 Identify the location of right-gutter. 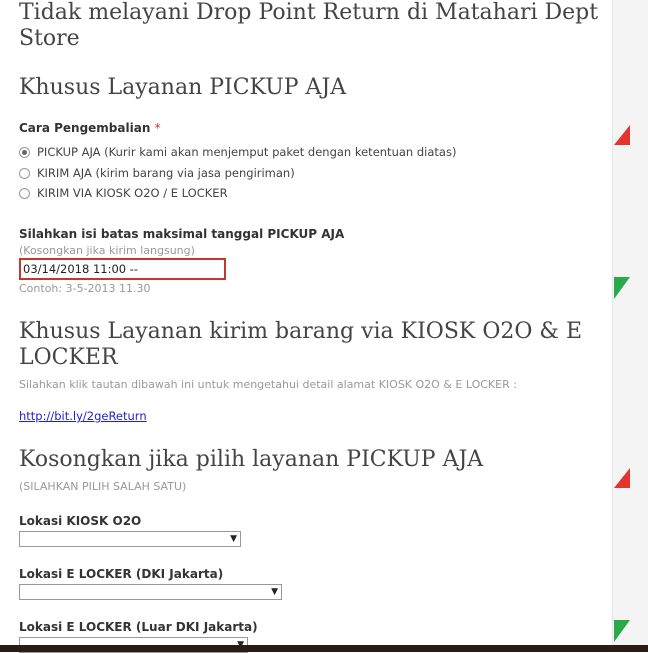
(630, 322).